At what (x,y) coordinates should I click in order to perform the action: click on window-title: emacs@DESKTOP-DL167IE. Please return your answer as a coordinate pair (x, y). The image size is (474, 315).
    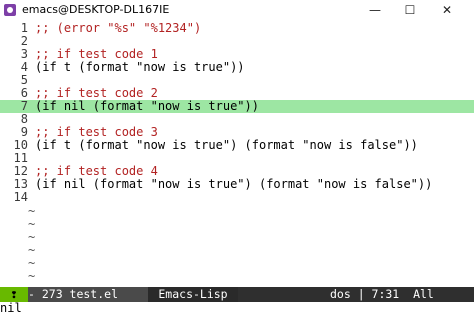
    Looking at the image, I should click on (96, 9).